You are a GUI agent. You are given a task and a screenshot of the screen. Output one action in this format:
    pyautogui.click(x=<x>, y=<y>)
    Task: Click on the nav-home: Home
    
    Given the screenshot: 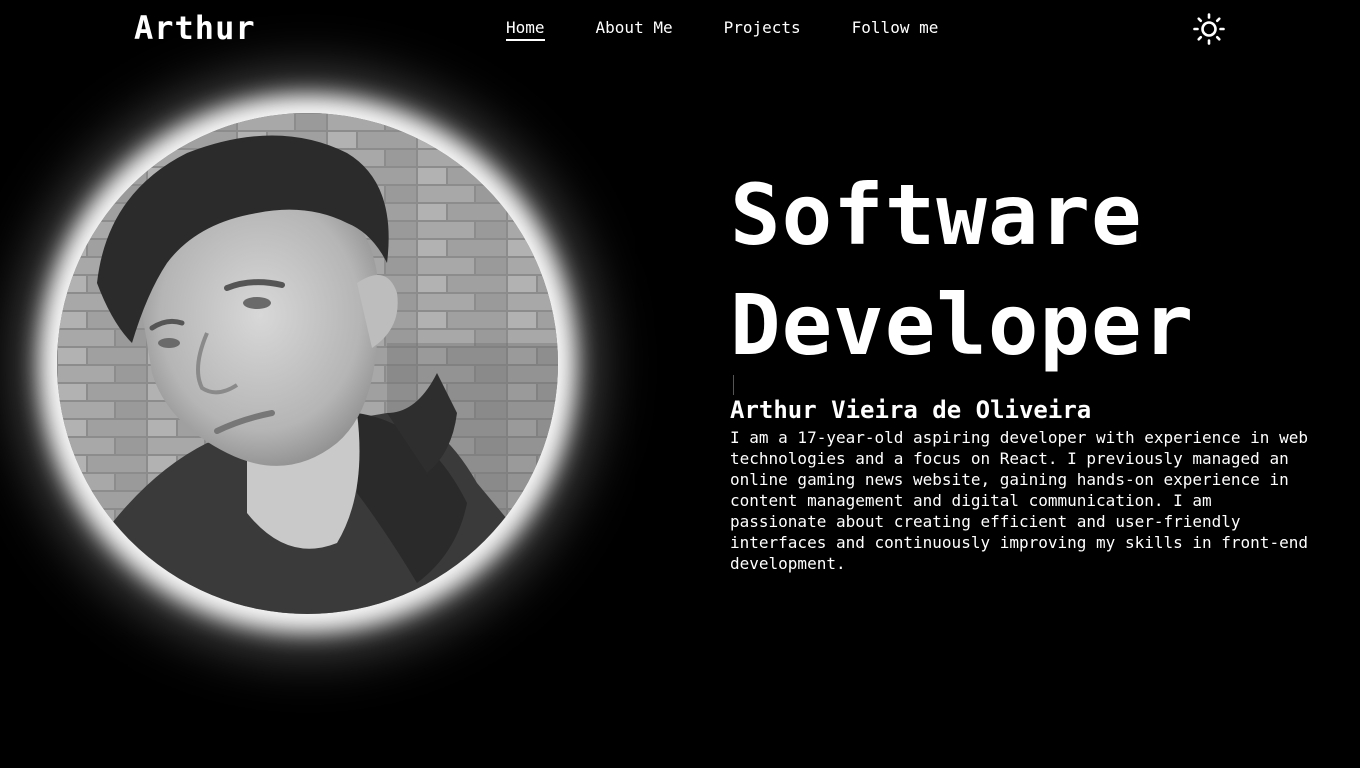 What is the action you would take?
    pyautogui.click(x=525, y=29)
    